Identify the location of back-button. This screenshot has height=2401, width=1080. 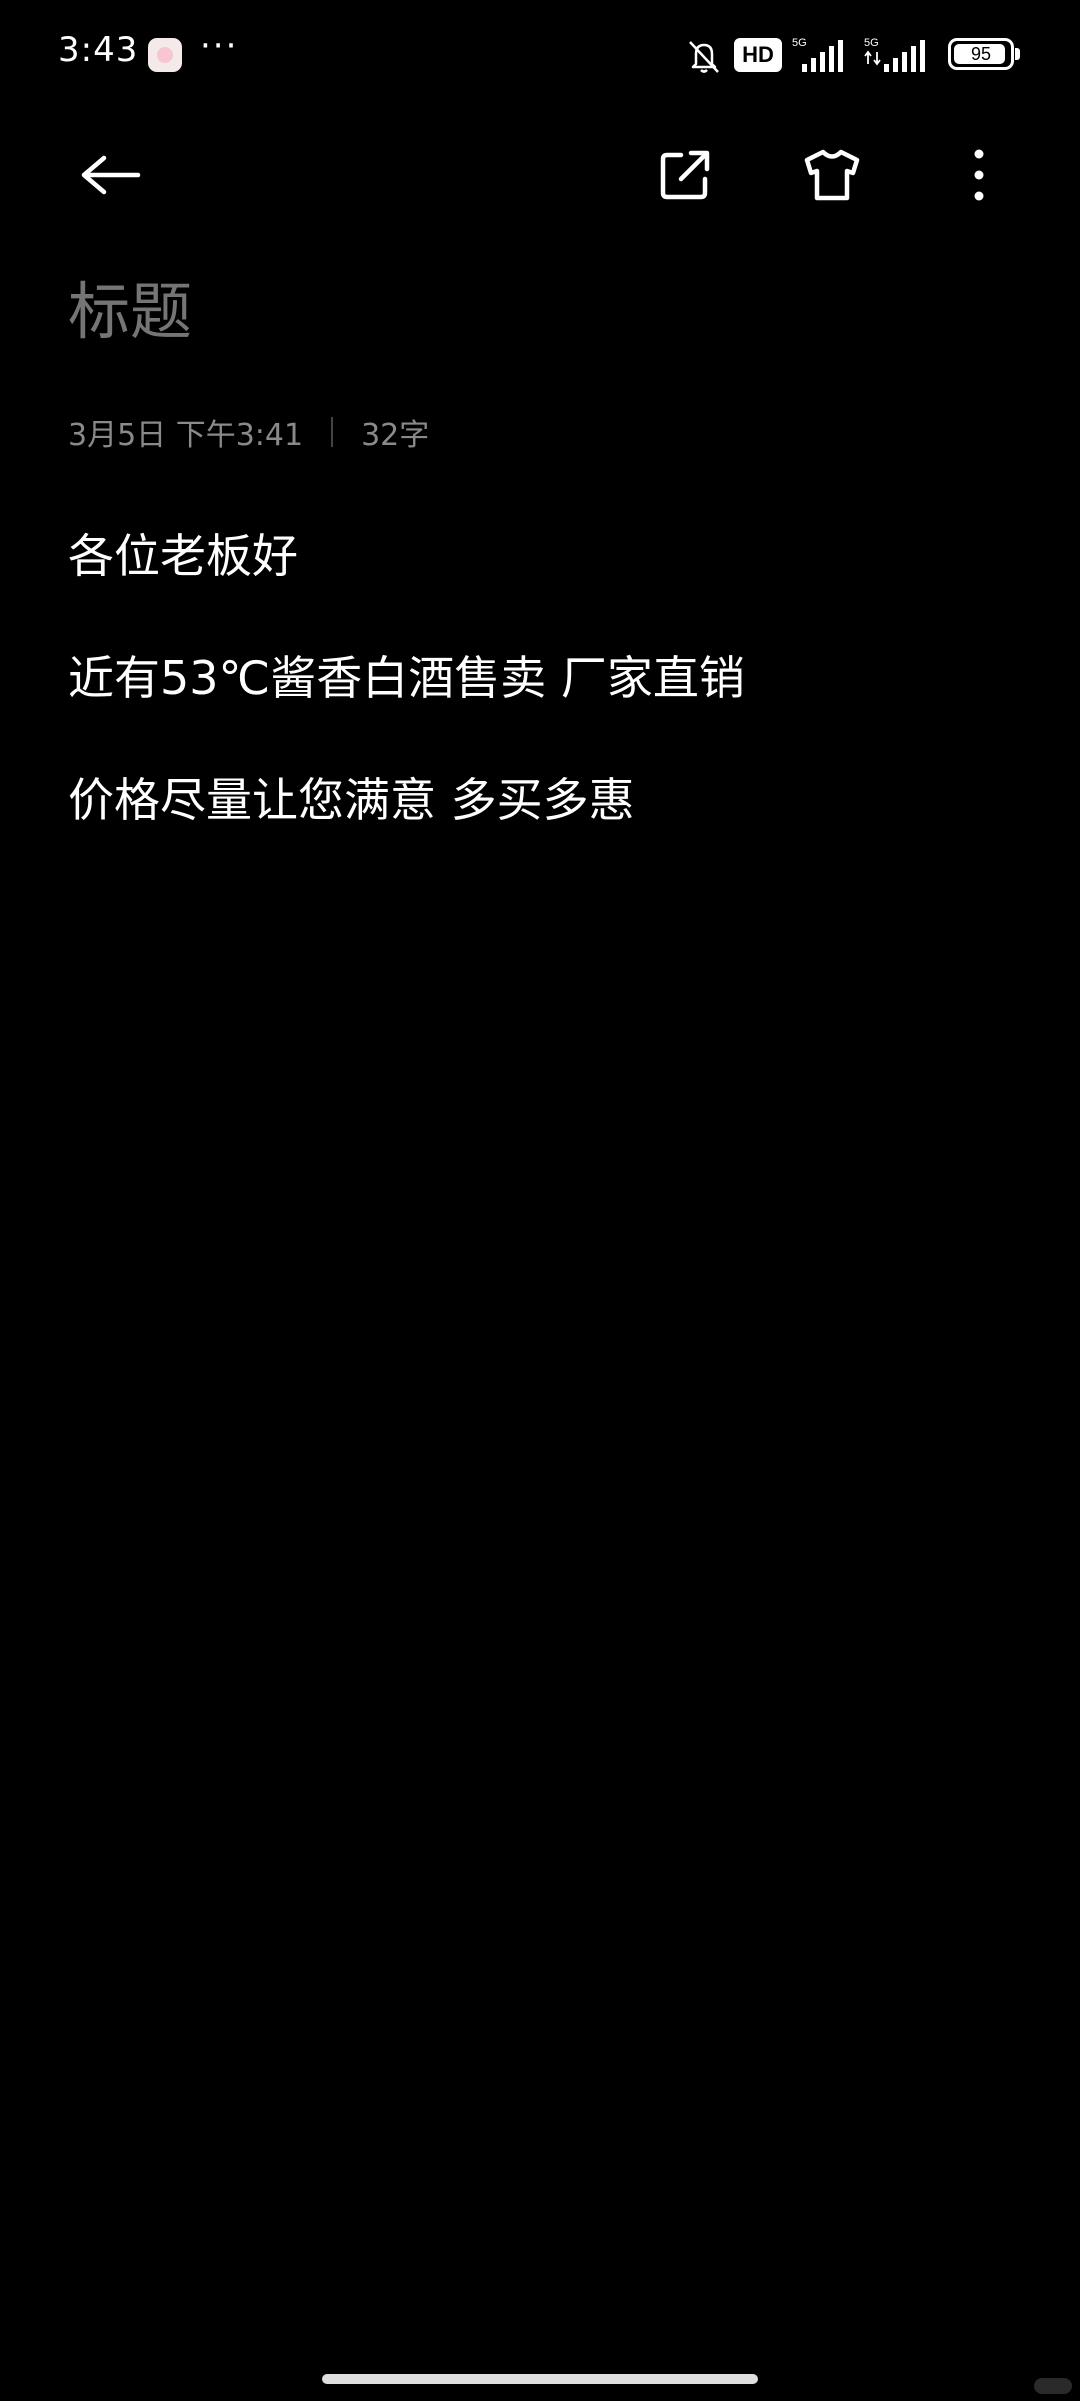
(111, 175).